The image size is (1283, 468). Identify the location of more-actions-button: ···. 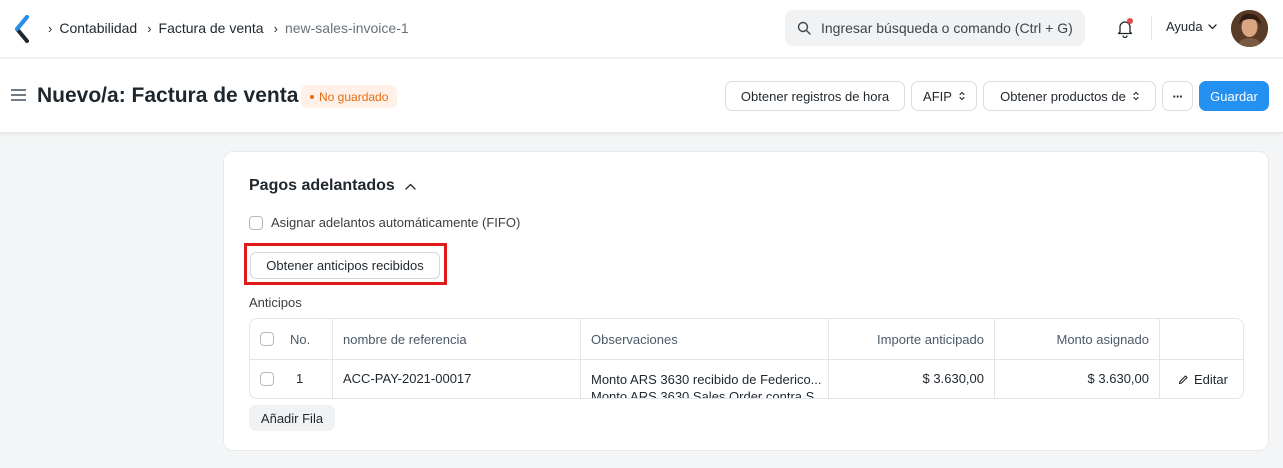
(1177, 96).